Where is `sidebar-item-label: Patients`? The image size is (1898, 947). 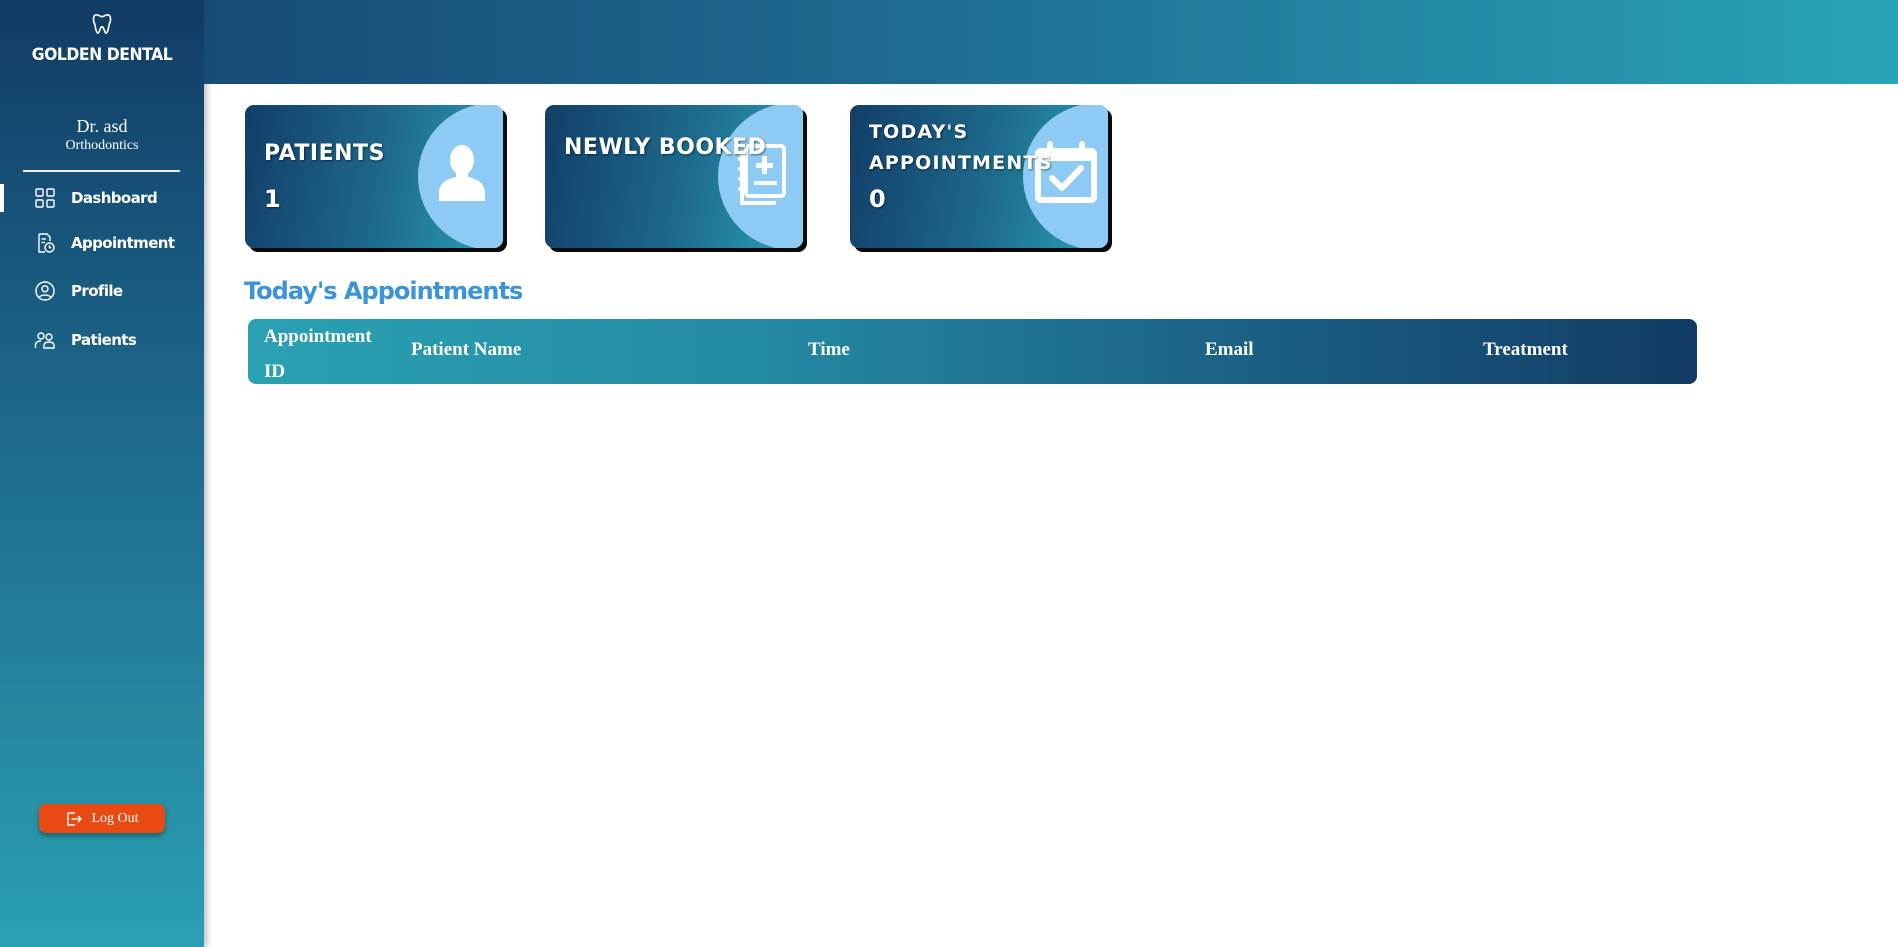 sidebar-item-label: Patients is located at coordinates (104, 340).